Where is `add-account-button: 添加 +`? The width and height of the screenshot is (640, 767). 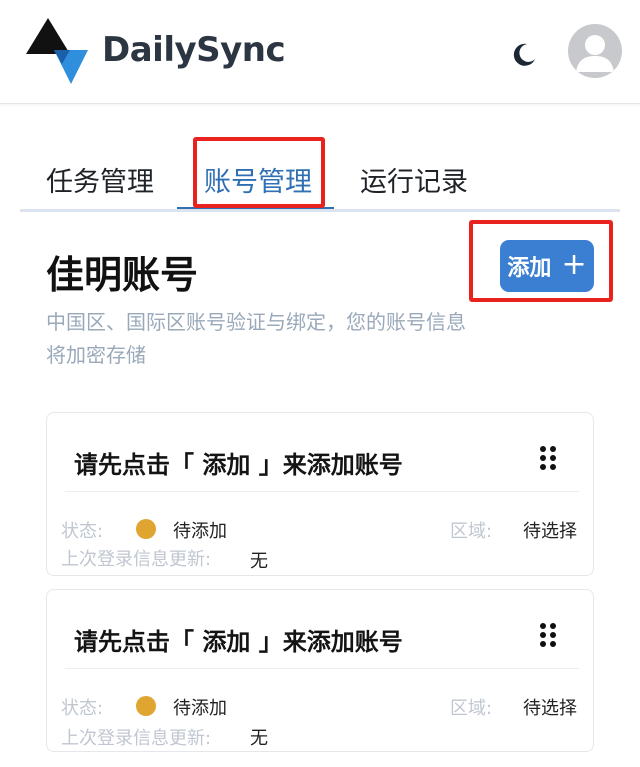 add-account-button: 添加 + is located at coordinates (547, 266).